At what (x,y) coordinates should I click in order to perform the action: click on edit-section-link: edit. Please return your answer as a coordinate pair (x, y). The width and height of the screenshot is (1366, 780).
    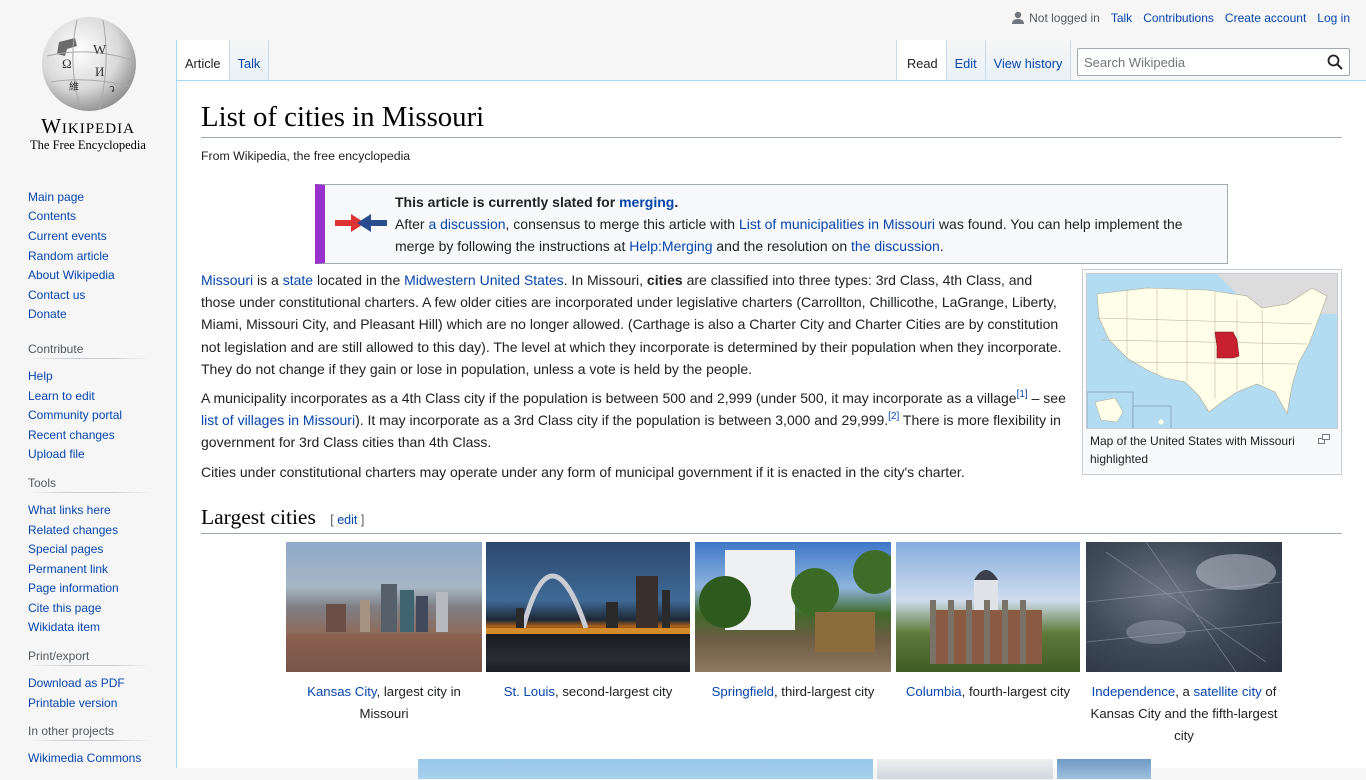
    Looking at the image, I should click on (347, 520).